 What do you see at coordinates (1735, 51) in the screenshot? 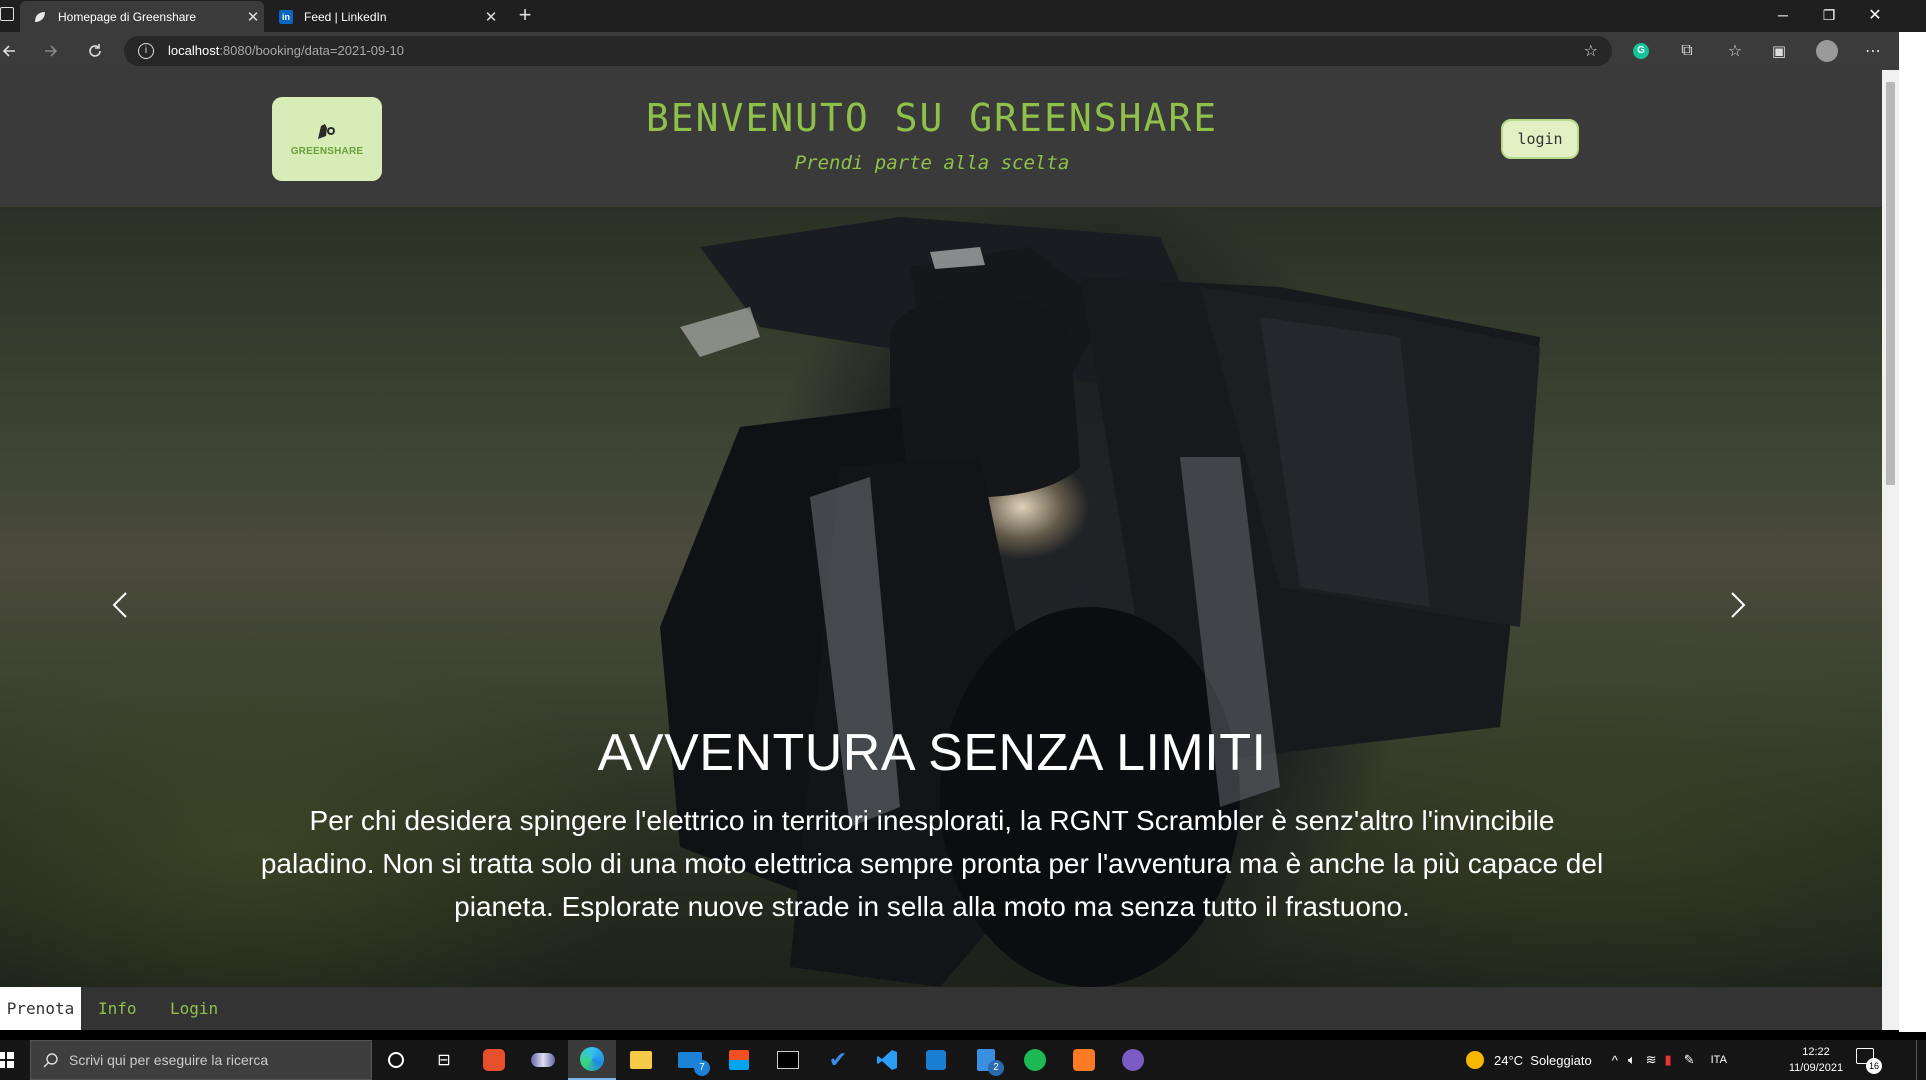
I see `favorites-icon: ☆` at bounding box center [1735, 51].